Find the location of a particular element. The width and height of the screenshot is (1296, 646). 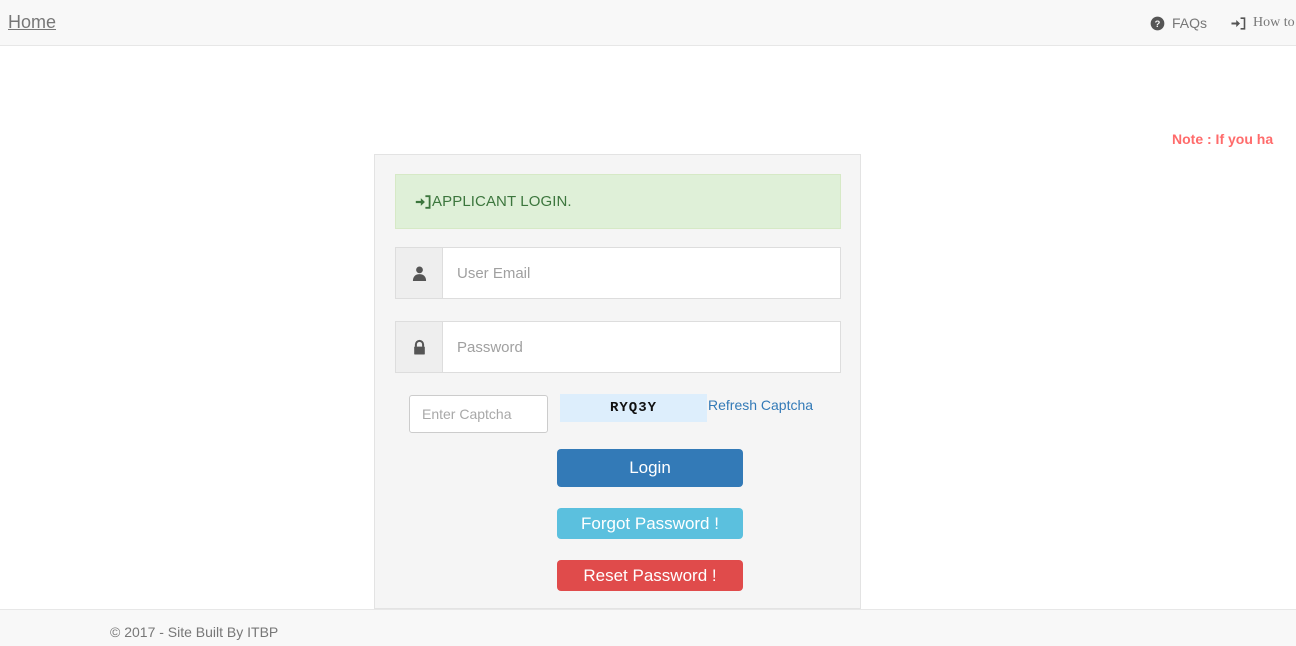

question-circle-icon: ? is located at coordinates (1157, 23).